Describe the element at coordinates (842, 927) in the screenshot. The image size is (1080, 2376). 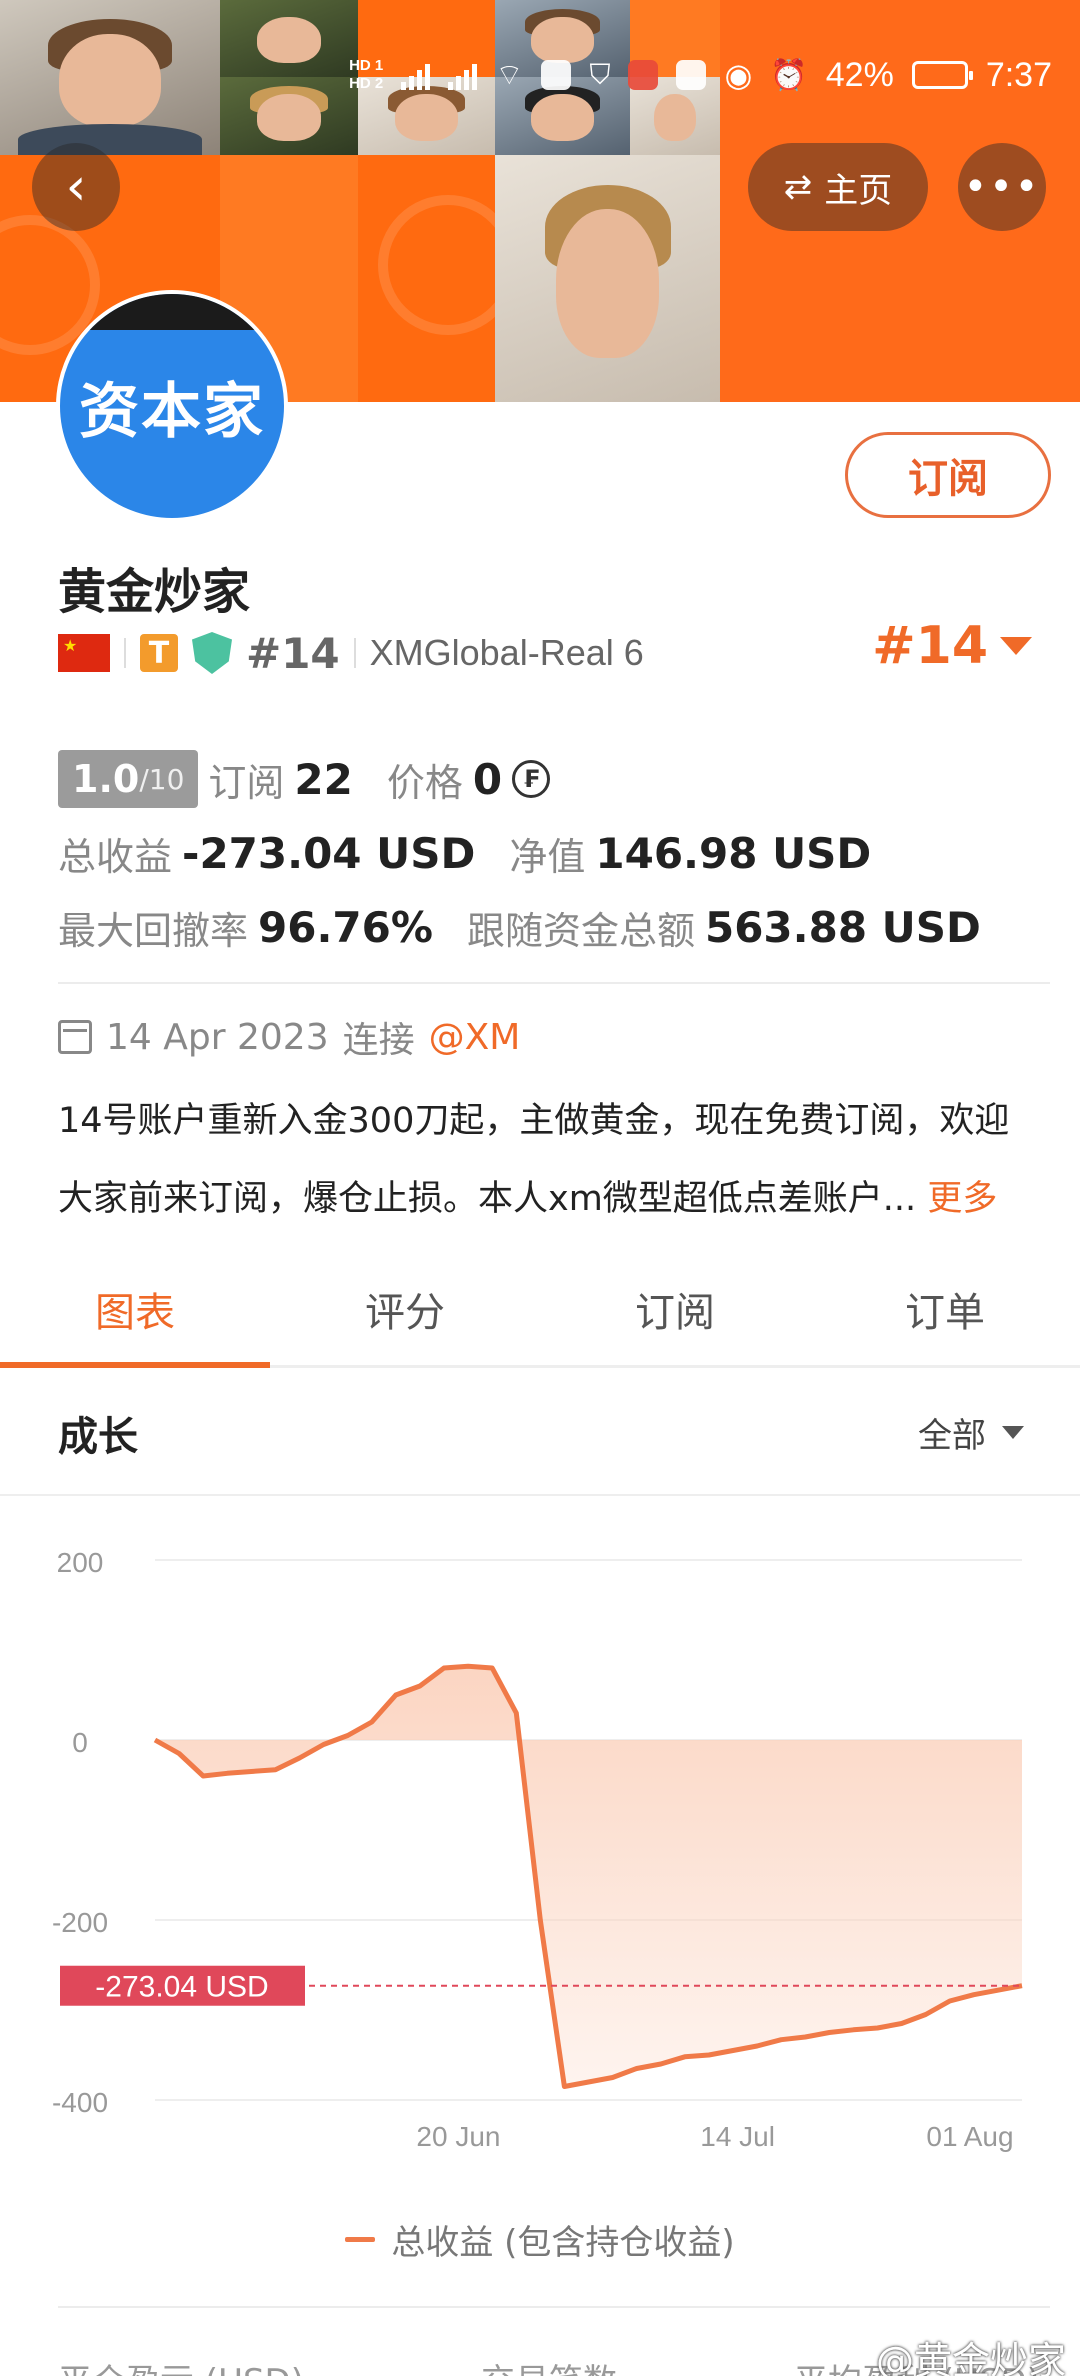
I see `follow-funds-value: 563.88 USD` at that location.